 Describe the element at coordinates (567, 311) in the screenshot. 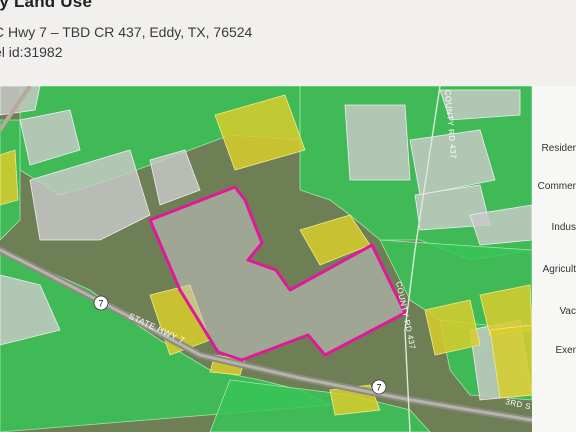

I see `legend-vacant: Vac` at that location.